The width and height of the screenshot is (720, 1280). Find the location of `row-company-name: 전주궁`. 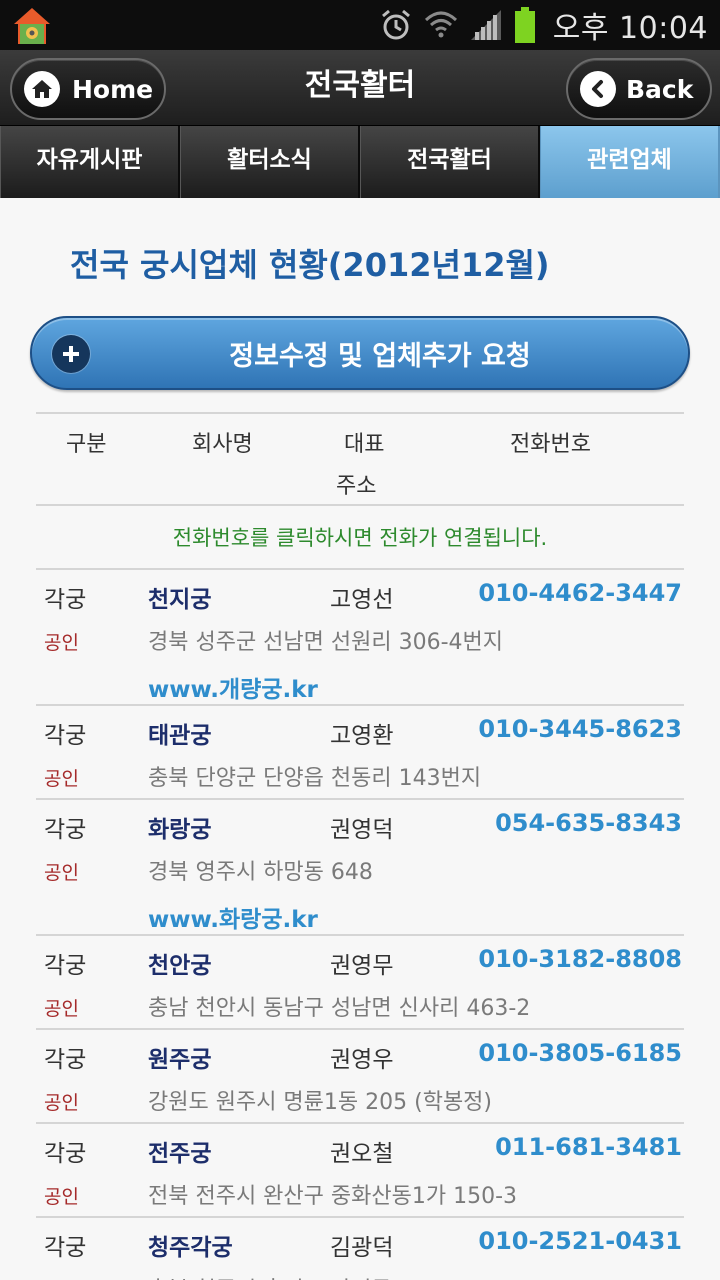

row-company-name: 전주궁 is located at coordinates (180, 1154).